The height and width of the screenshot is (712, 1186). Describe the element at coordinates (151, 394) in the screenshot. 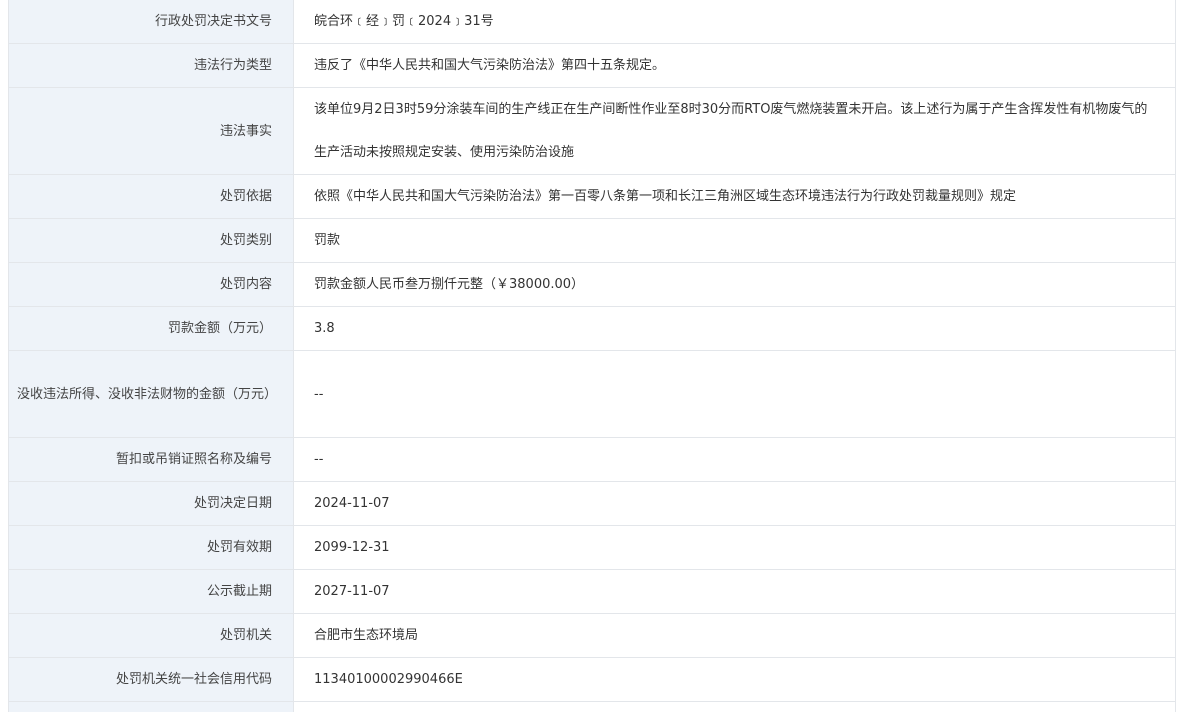

I see `field-label: 没收违法所得、没收非法财物的金额（万元）` at that location.